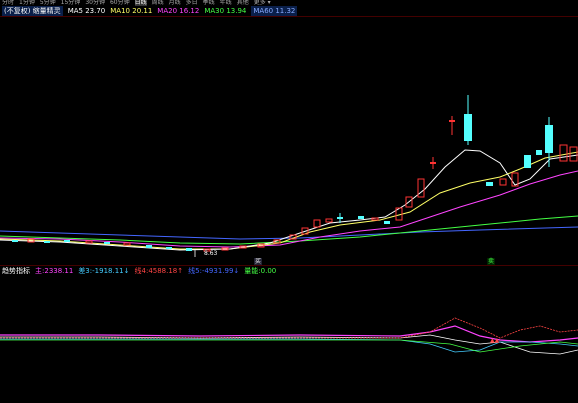 The width and height of the screenshot is (578, 403). Describe the element at coordinates (16, 271) in the screenshot. I see `sub-indicator-title: 趋势指标` at that location.